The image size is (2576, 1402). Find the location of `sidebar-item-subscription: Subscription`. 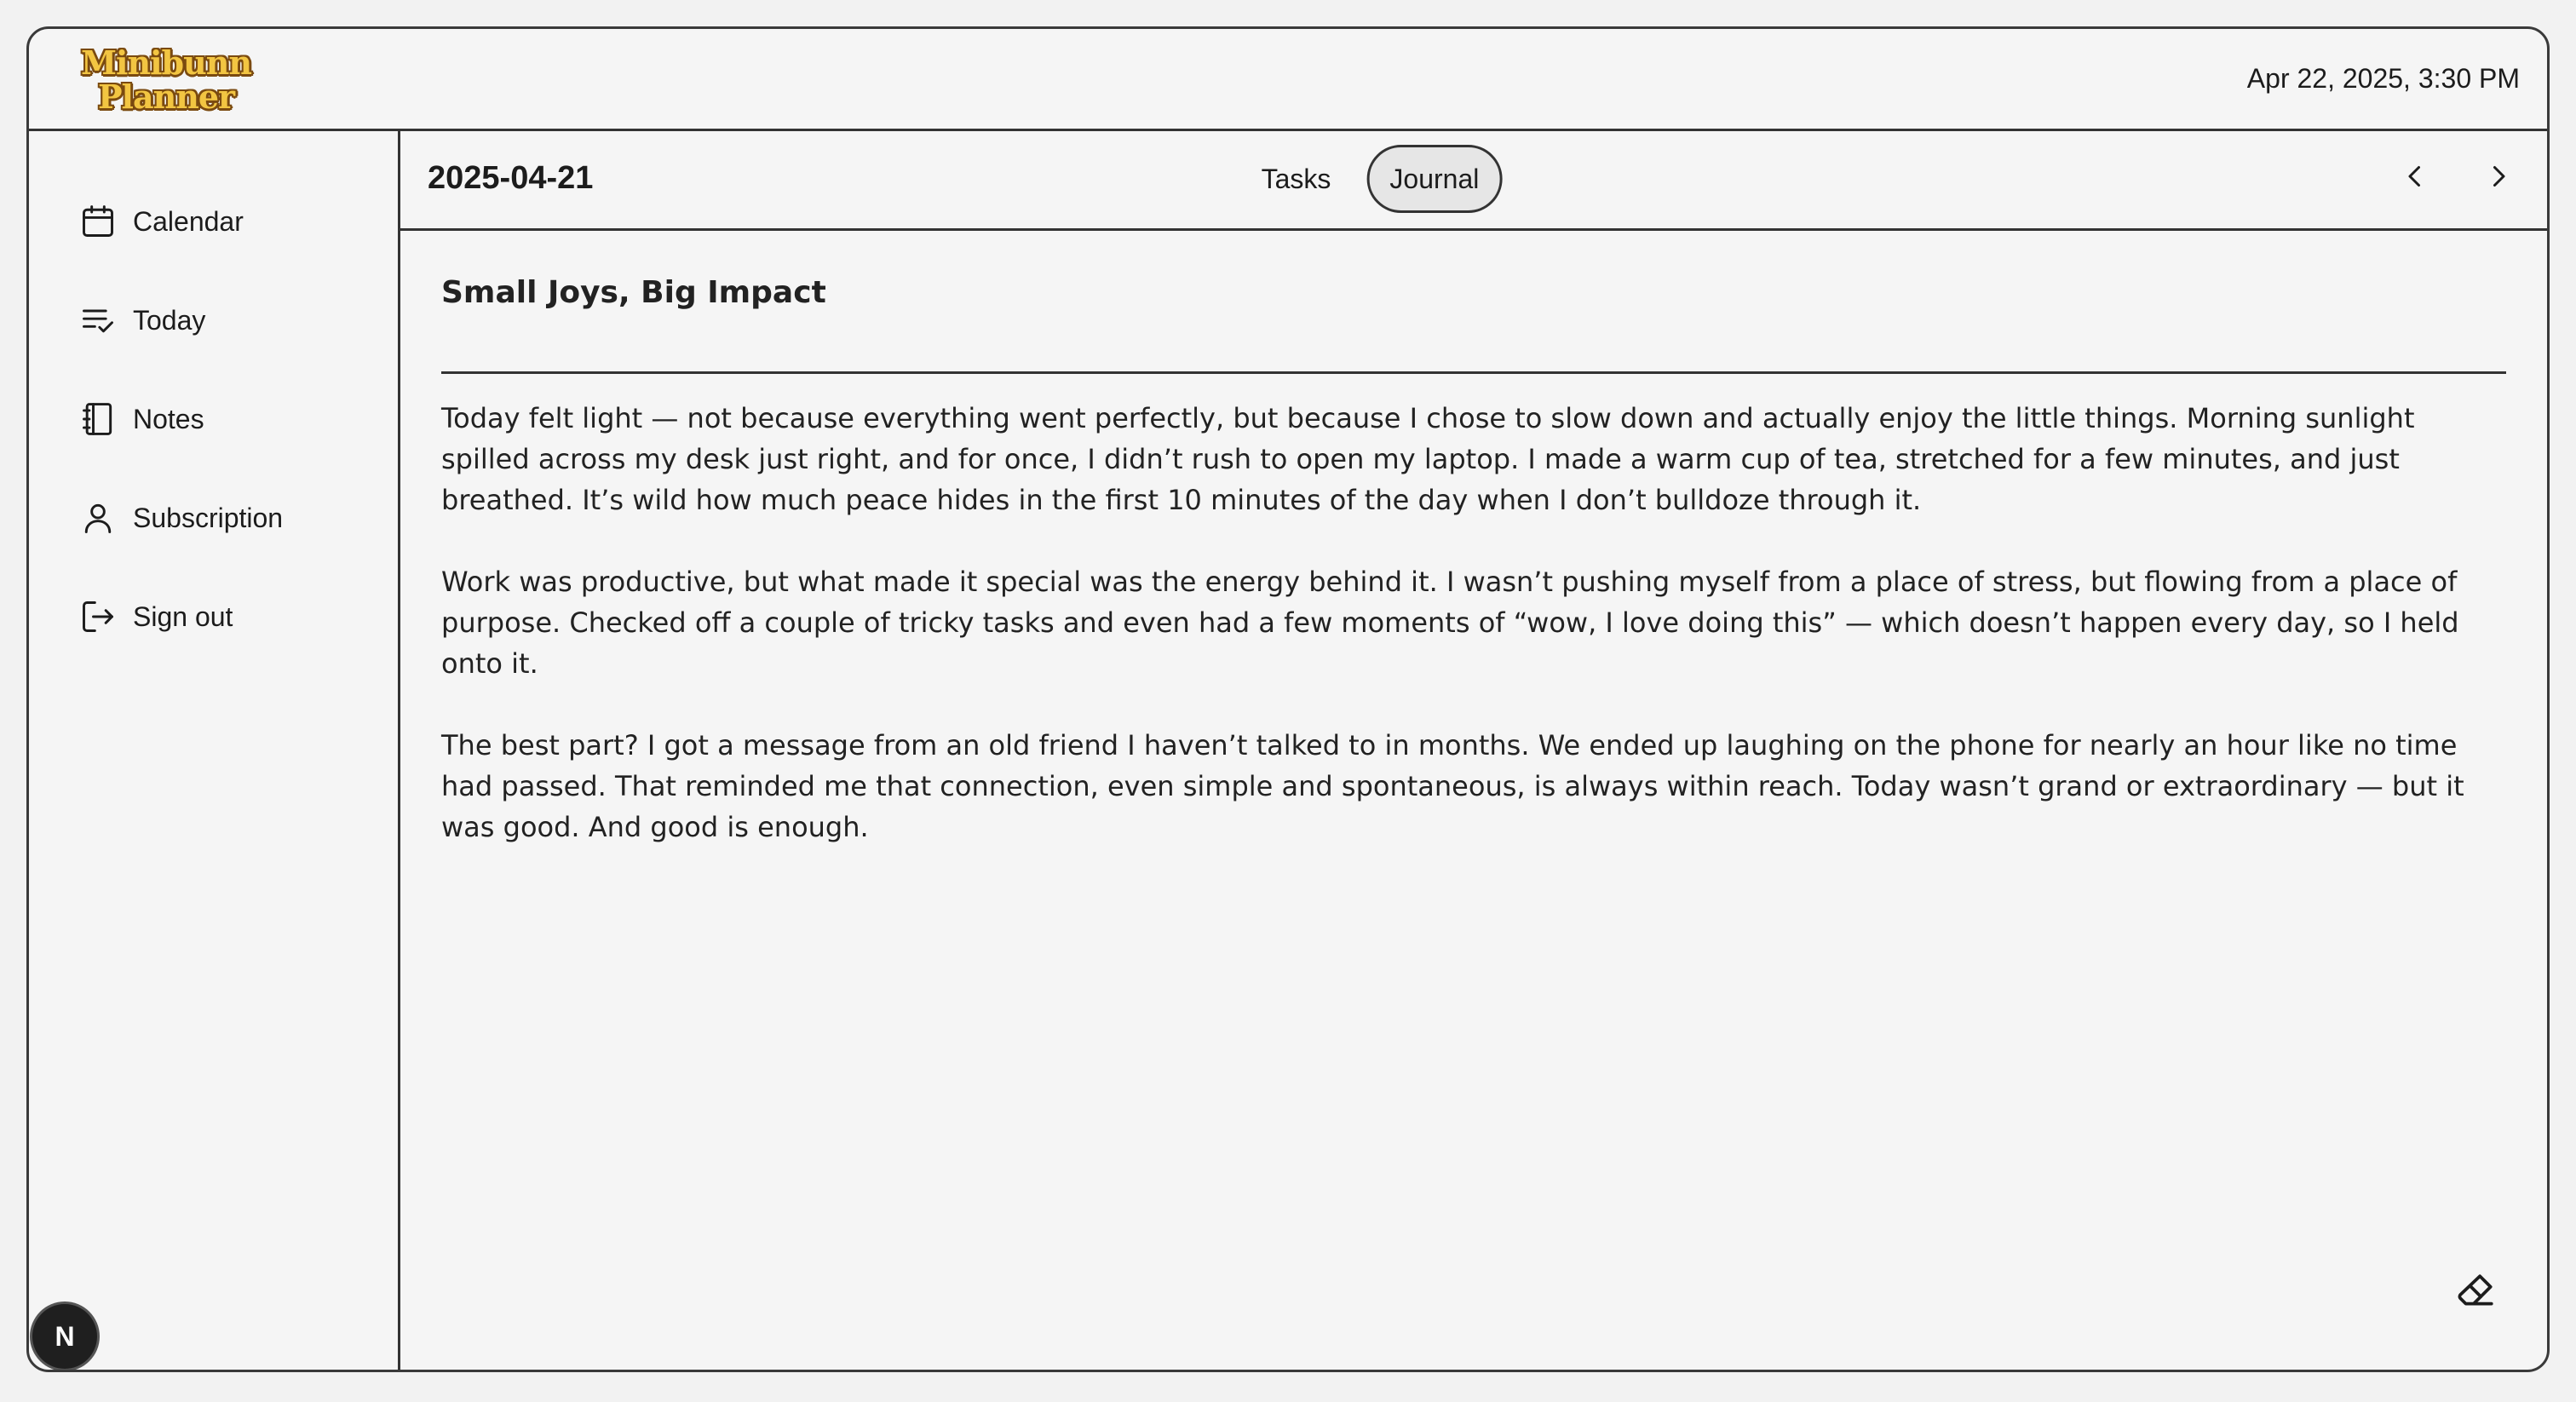

sidebar-item-subscription: Subscription is located at coordinates (180, 517).